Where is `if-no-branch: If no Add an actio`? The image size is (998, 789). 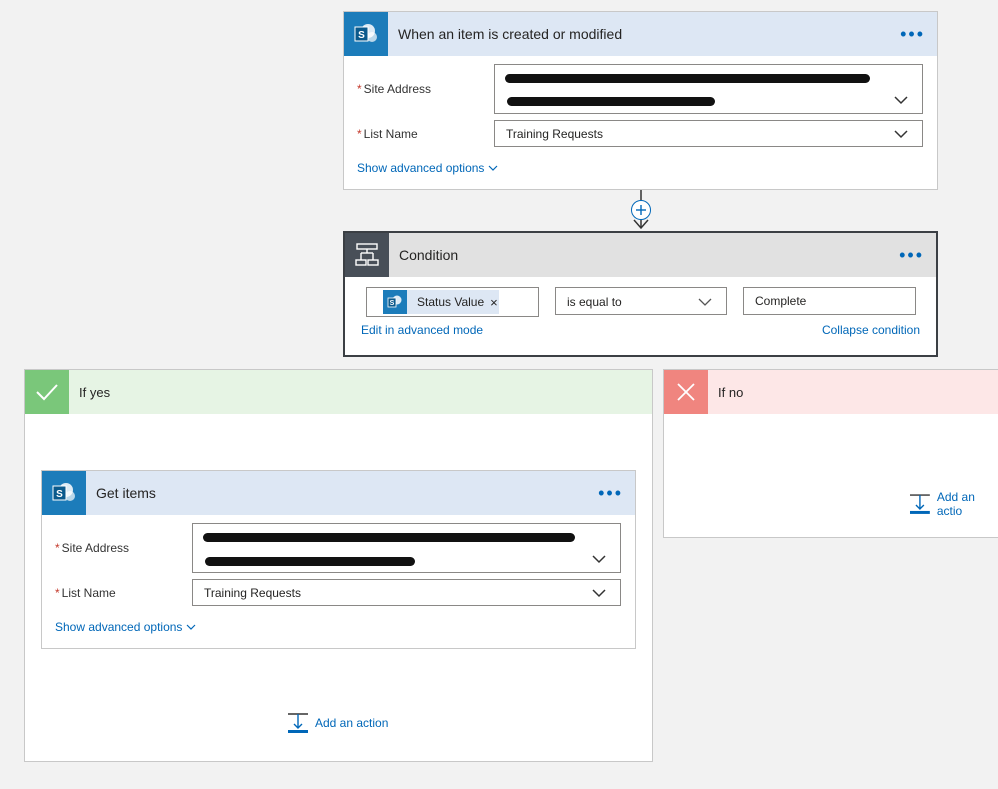
if-no-branch: If no Add an actio is located at coordinates (830, 453).